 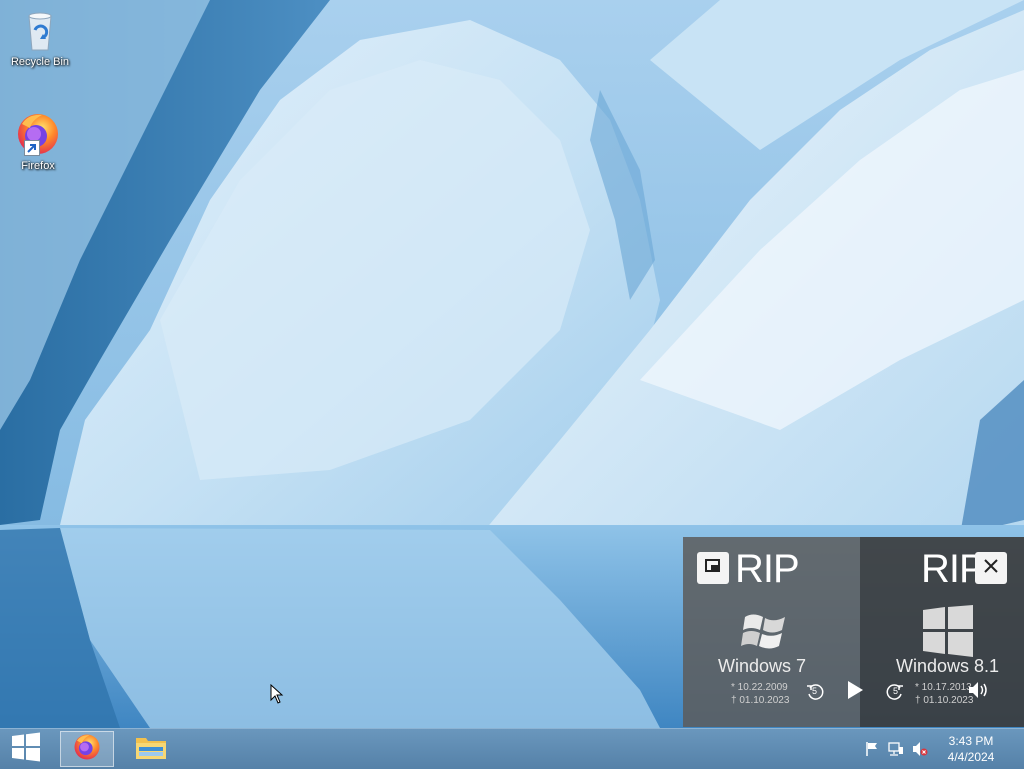 I want to click on rewind-icon: 5, so click(x=815, y=692).